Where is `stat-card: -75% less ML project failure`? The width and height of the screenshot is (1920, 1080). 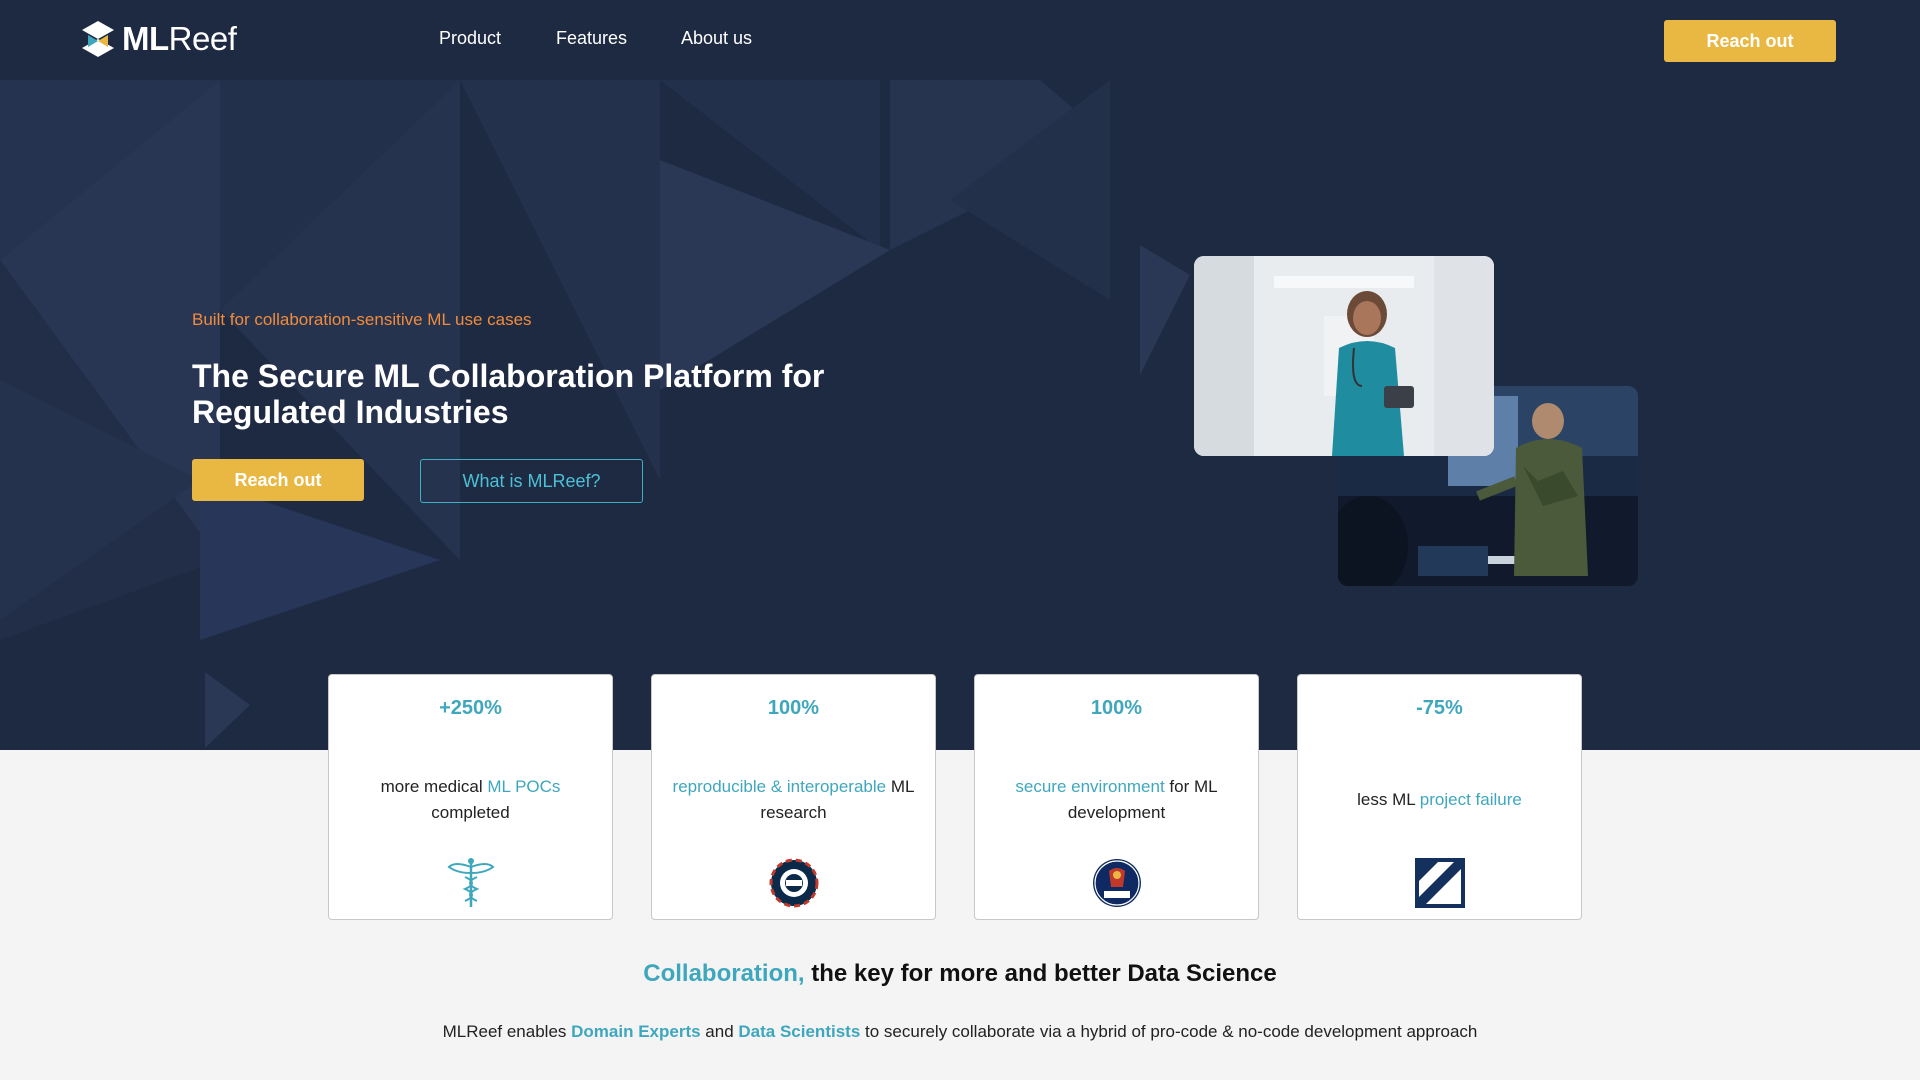
stat-card: -75% less ML project failure is located at coordinates (1439, 797).